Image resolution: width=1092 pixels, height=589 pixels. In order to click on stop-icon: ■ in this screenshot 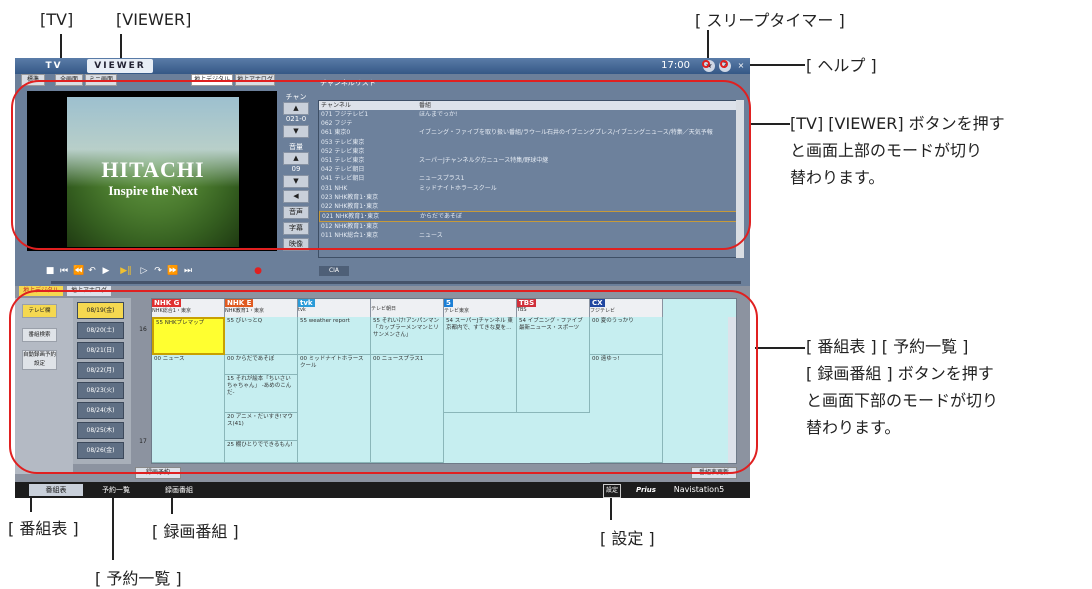, I will do `click(50, 271)`.